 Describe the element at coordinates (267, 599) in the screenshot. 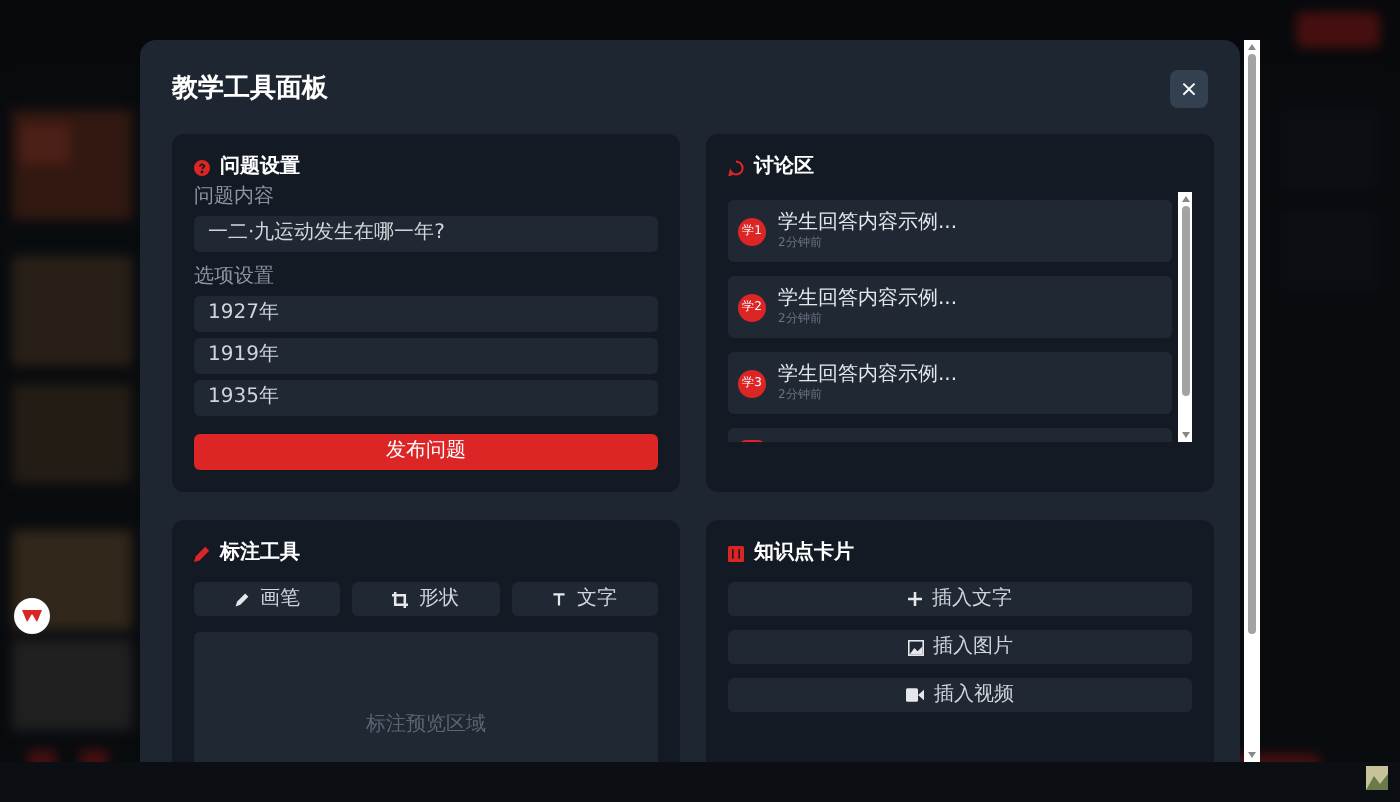

I see `tool-button: 画笔` at that location.